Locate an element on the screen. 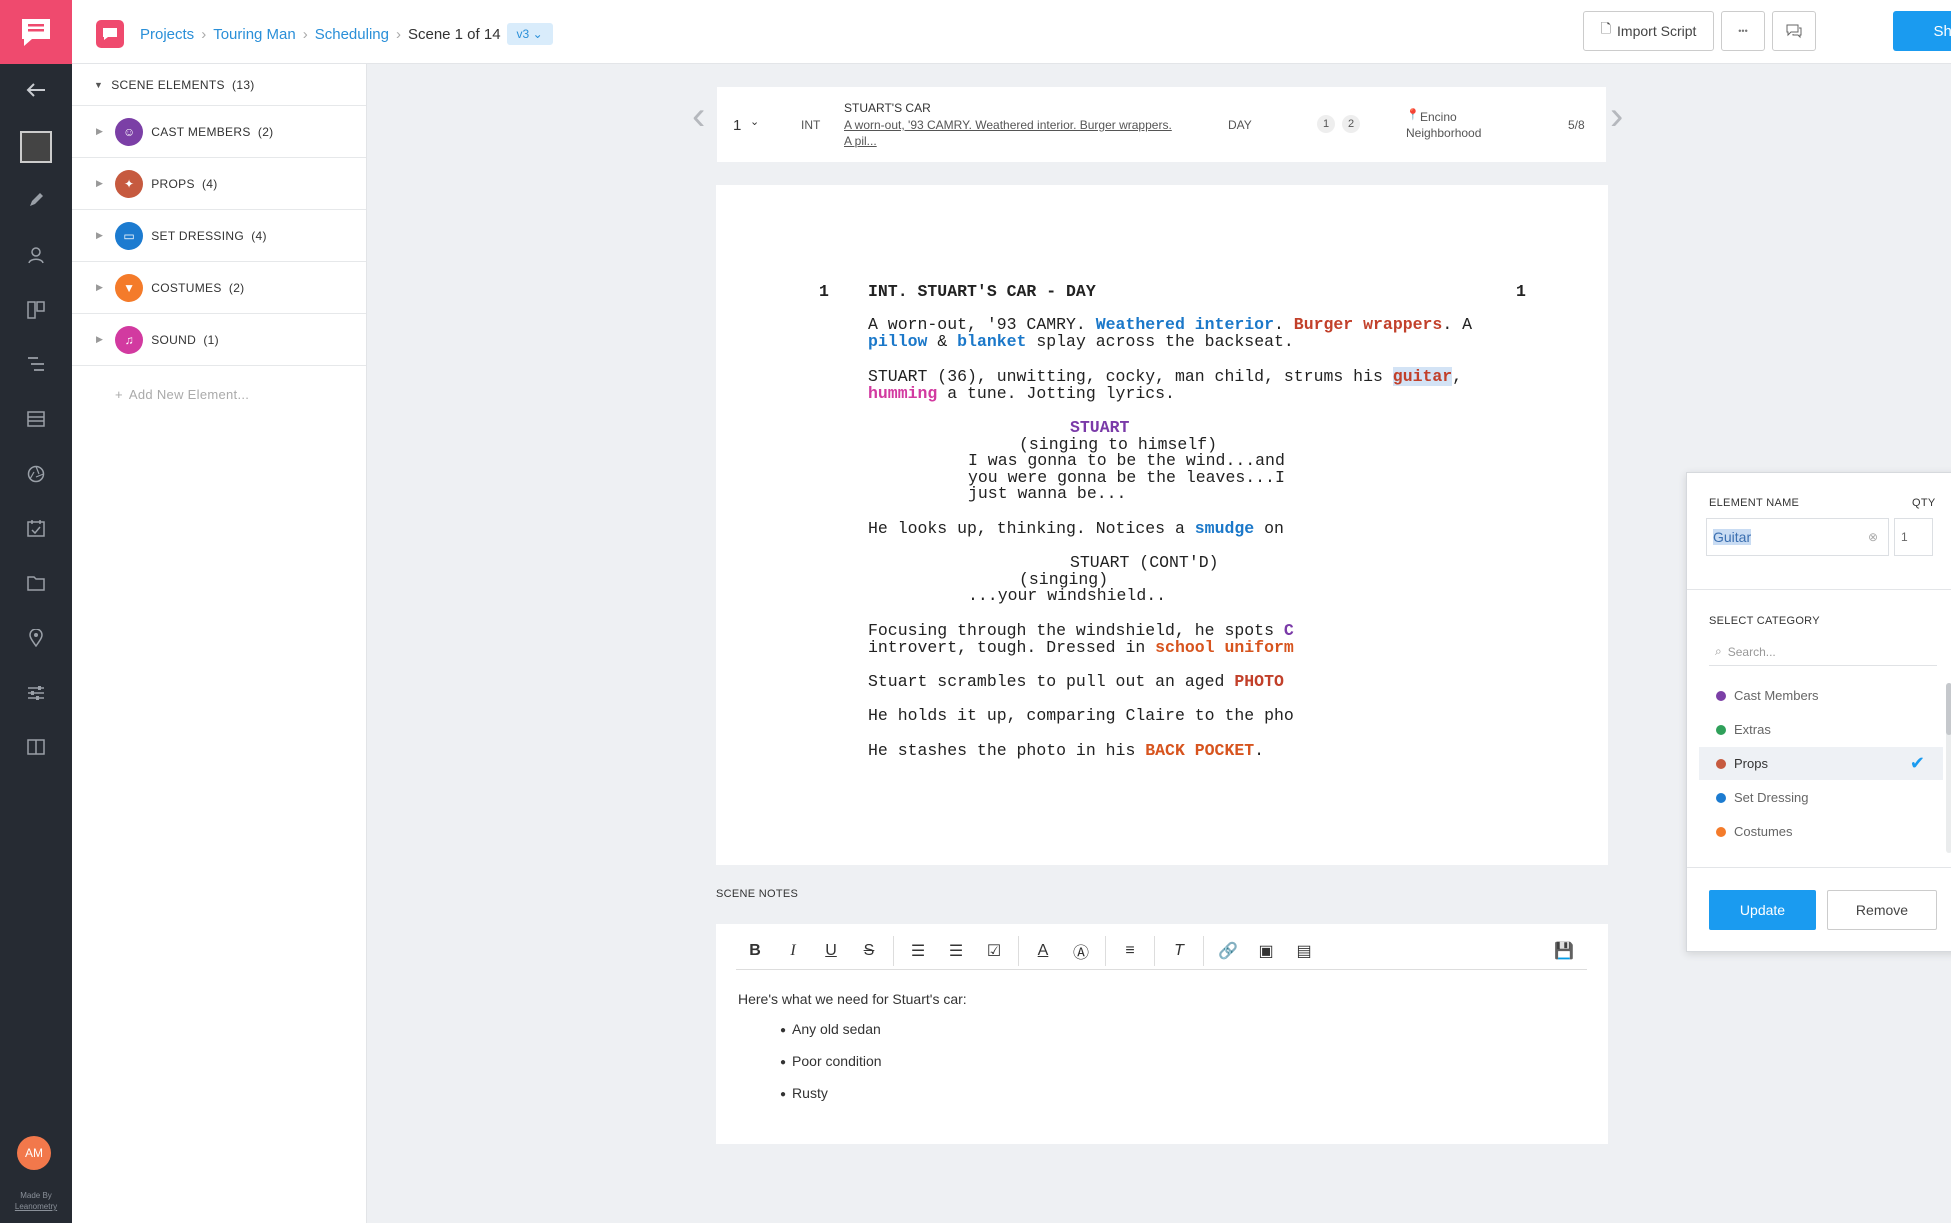 This screenshot has width=1951, height=1223. calendar-icon is located at coordinates (36, 528).